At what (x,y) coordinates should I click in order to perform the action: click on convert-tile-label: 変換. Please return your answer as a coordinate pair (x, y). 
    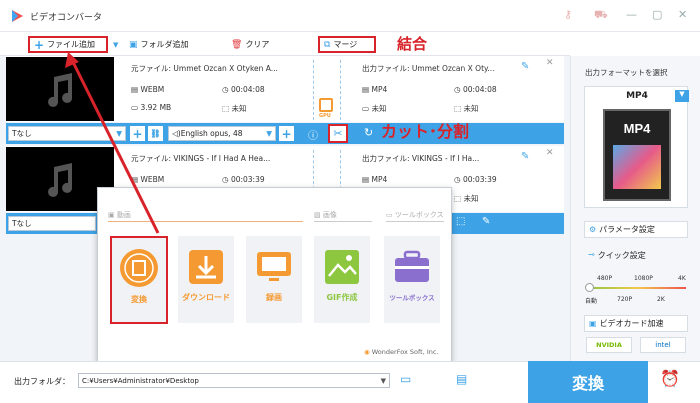
    Looking at the image, I should click on (139, 299).